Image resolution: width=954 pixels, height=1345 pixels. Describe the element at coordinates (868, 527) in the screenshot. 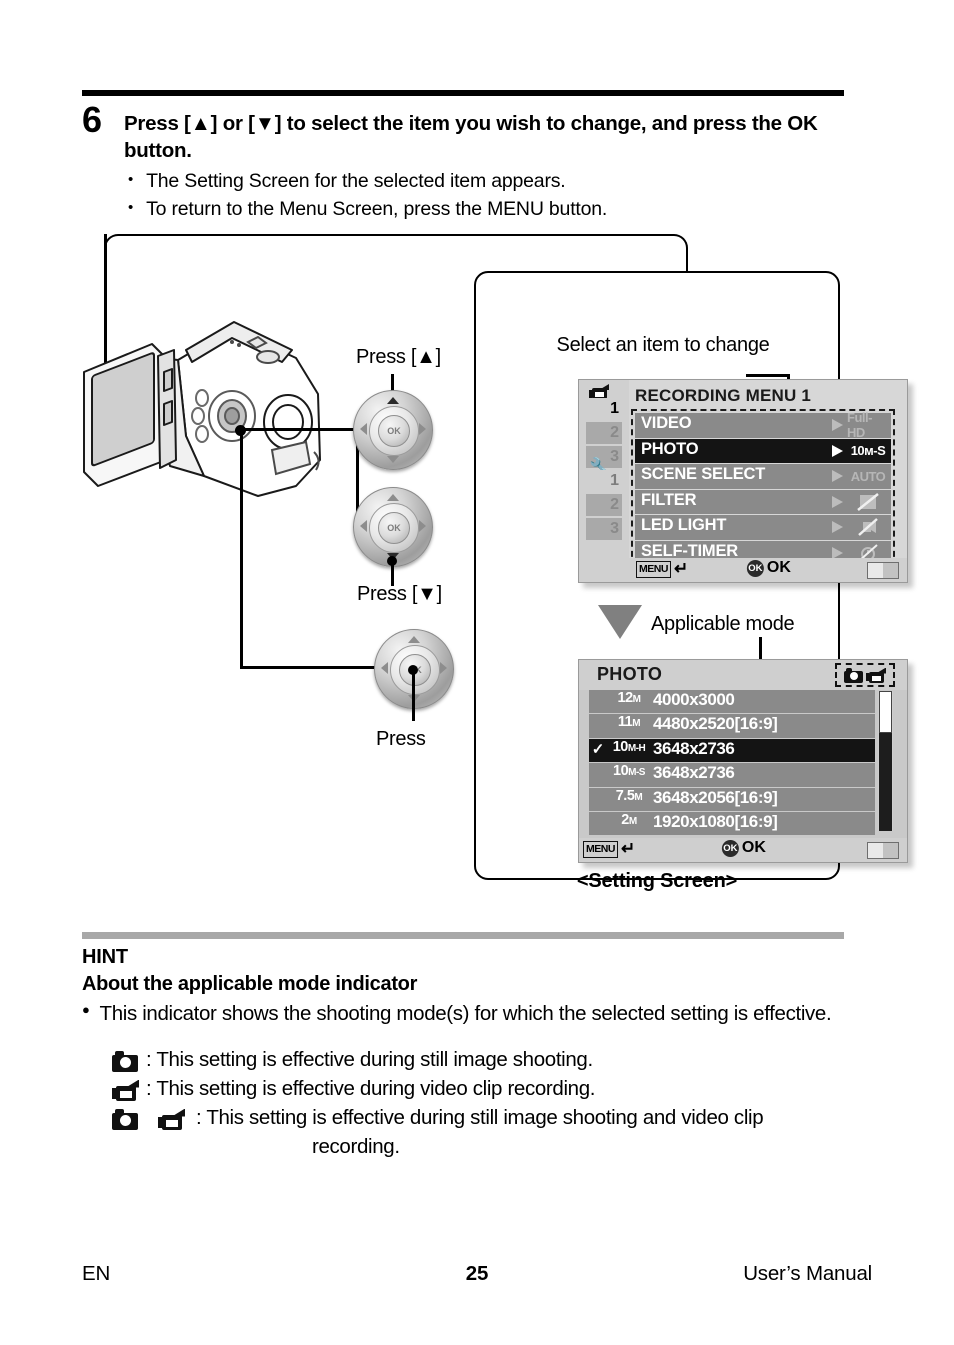

I see `led-off-icon` at that location.